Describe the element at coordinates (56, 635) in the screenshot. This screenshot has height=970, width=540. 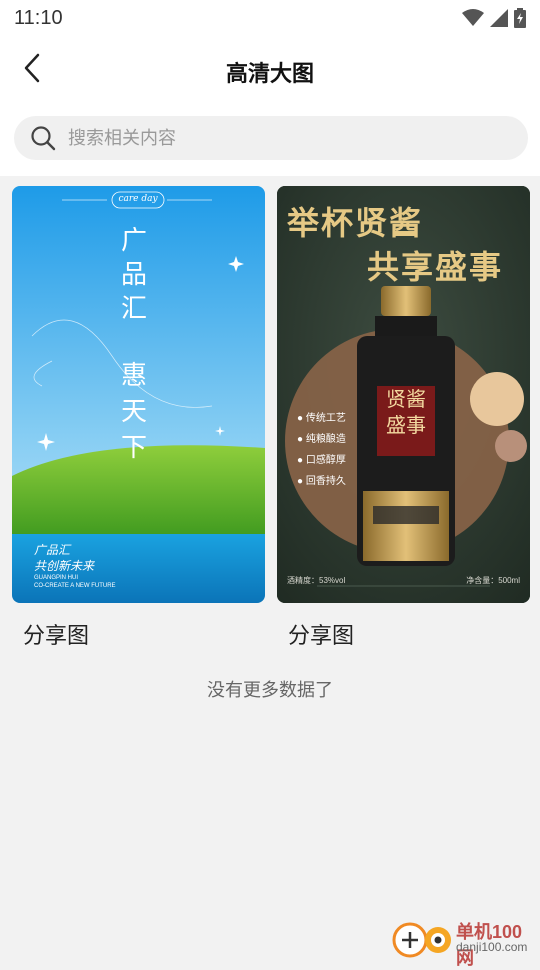
I see `card-label-1: 分享图` at that location.